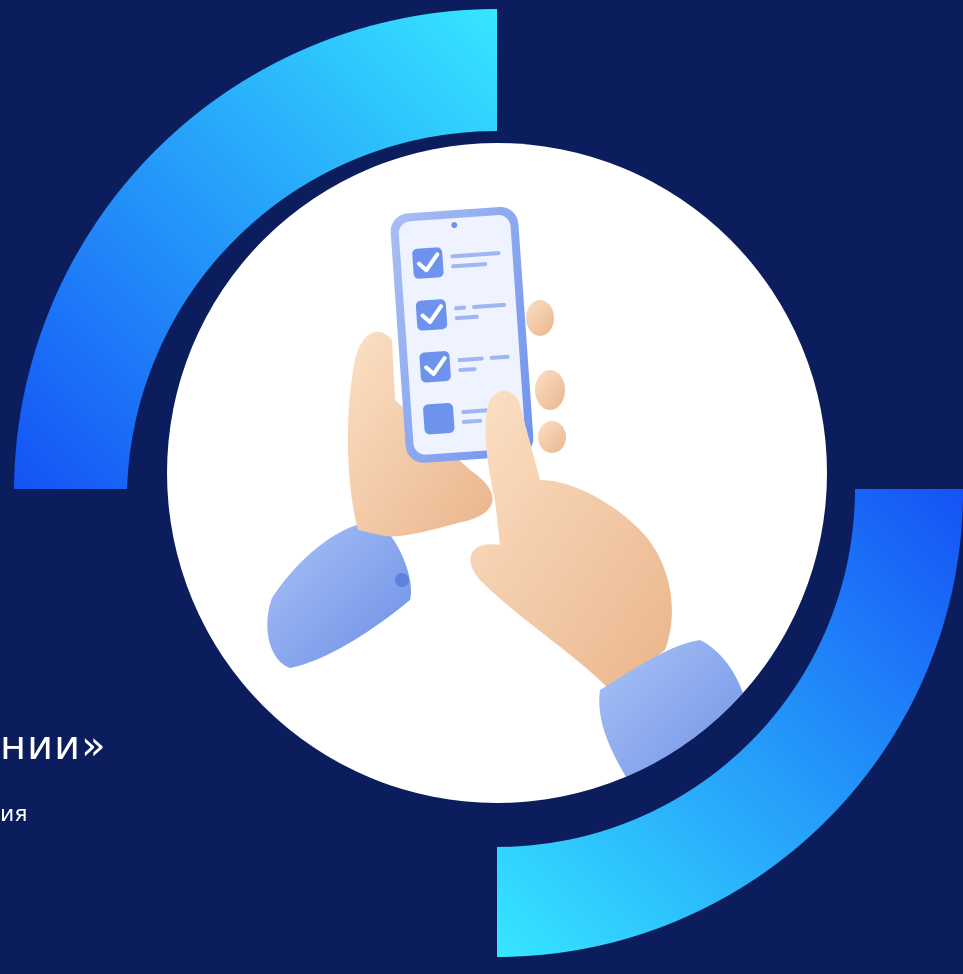 The image size is (963, 974). I want to click on slide-title-fragment: нии», so click(53, 746).